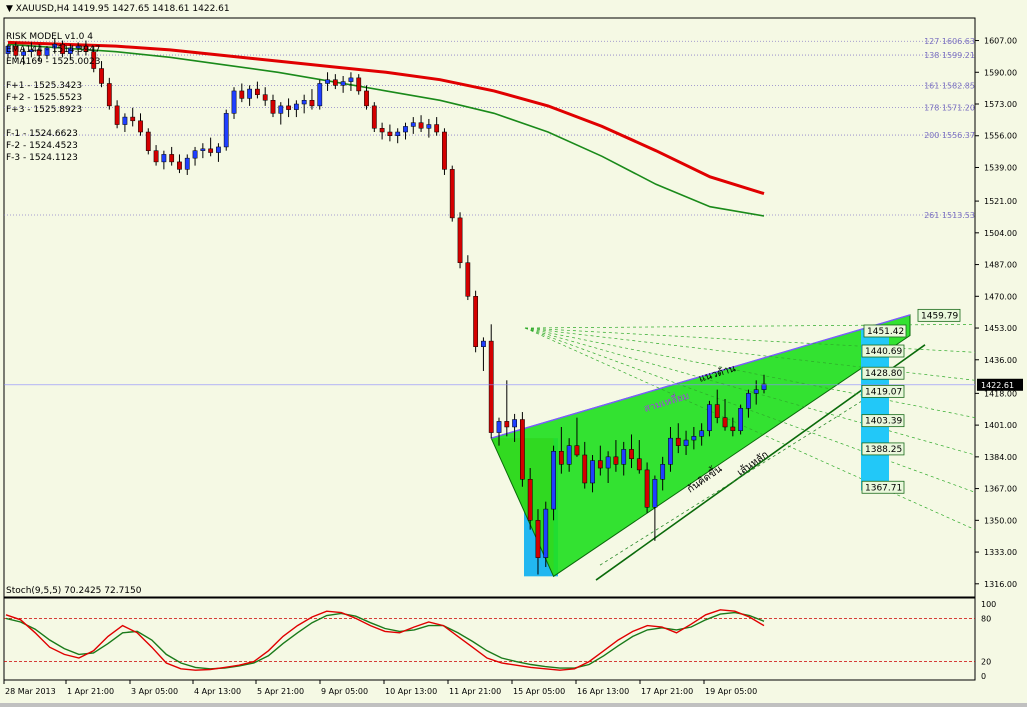  What do you see at coordinates (154, 691) in the screenshot?
I see `x-tick-label: 3 Apr 05:00` at bounding box center [154, 691].